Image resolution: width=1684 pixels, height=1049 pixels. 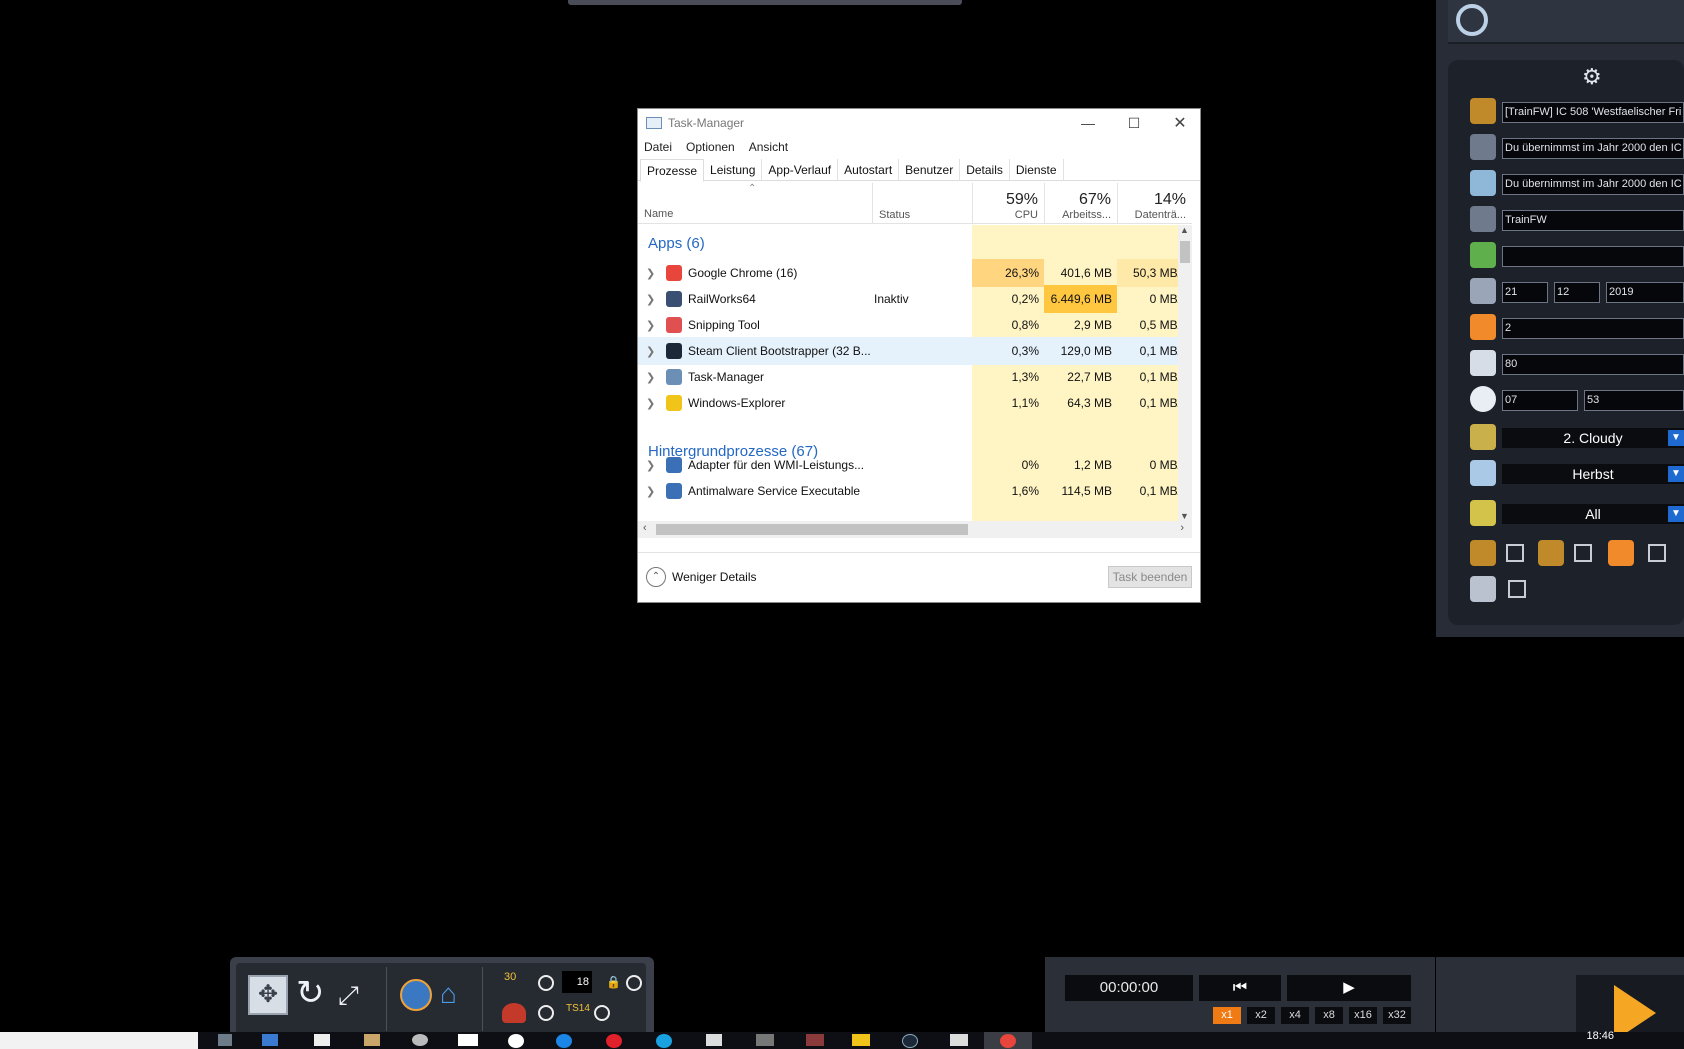 What do you see at coordinates (614, 1041) in the screenshot?
I see `opera-icon` at bounding box center [614, 1041].